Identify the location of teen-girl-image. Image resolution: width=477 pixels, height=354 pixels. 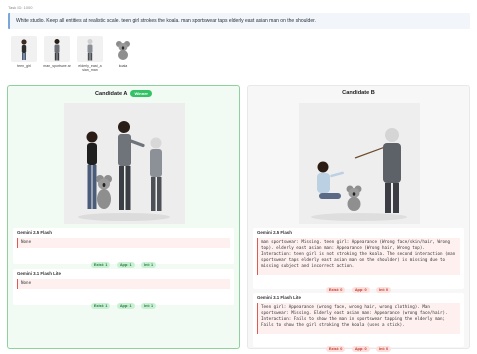
(24, 49).